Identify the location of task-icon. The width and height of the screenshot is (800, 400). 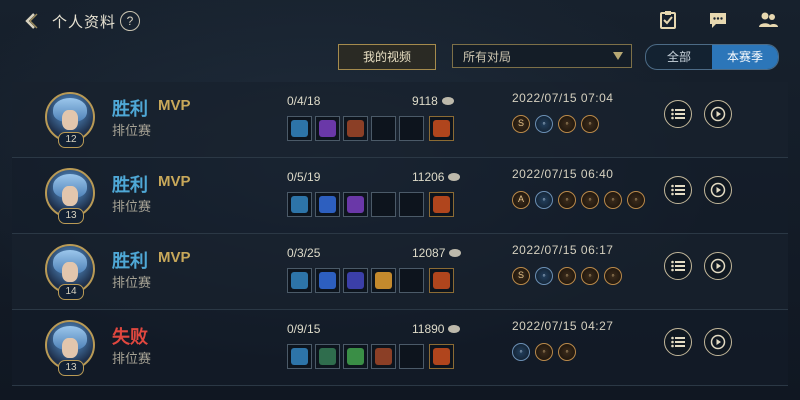
(668, 20).